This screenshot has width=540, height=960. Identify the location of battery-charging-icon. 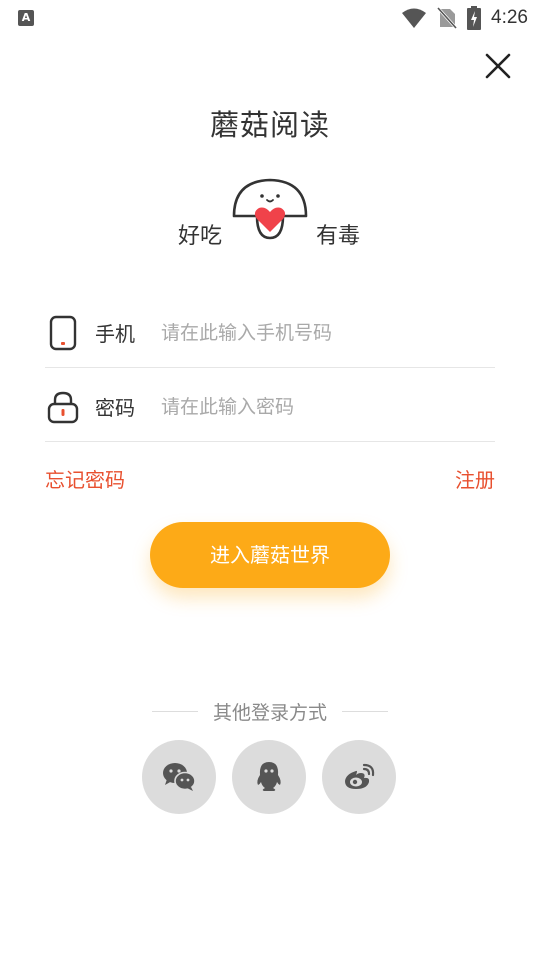
(474, 18).